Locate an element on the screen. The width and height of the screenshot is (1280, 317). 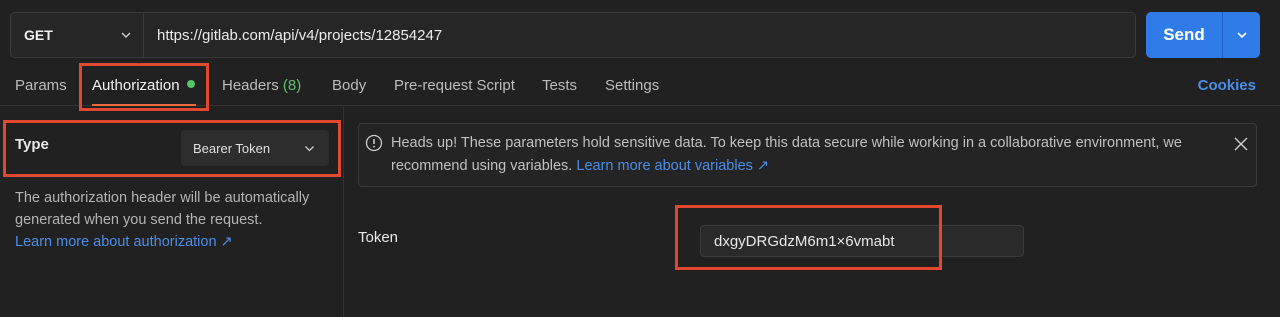
learn-more-authorization-link: Learn more about authorization ↗ is located at coordinates (124, 242).